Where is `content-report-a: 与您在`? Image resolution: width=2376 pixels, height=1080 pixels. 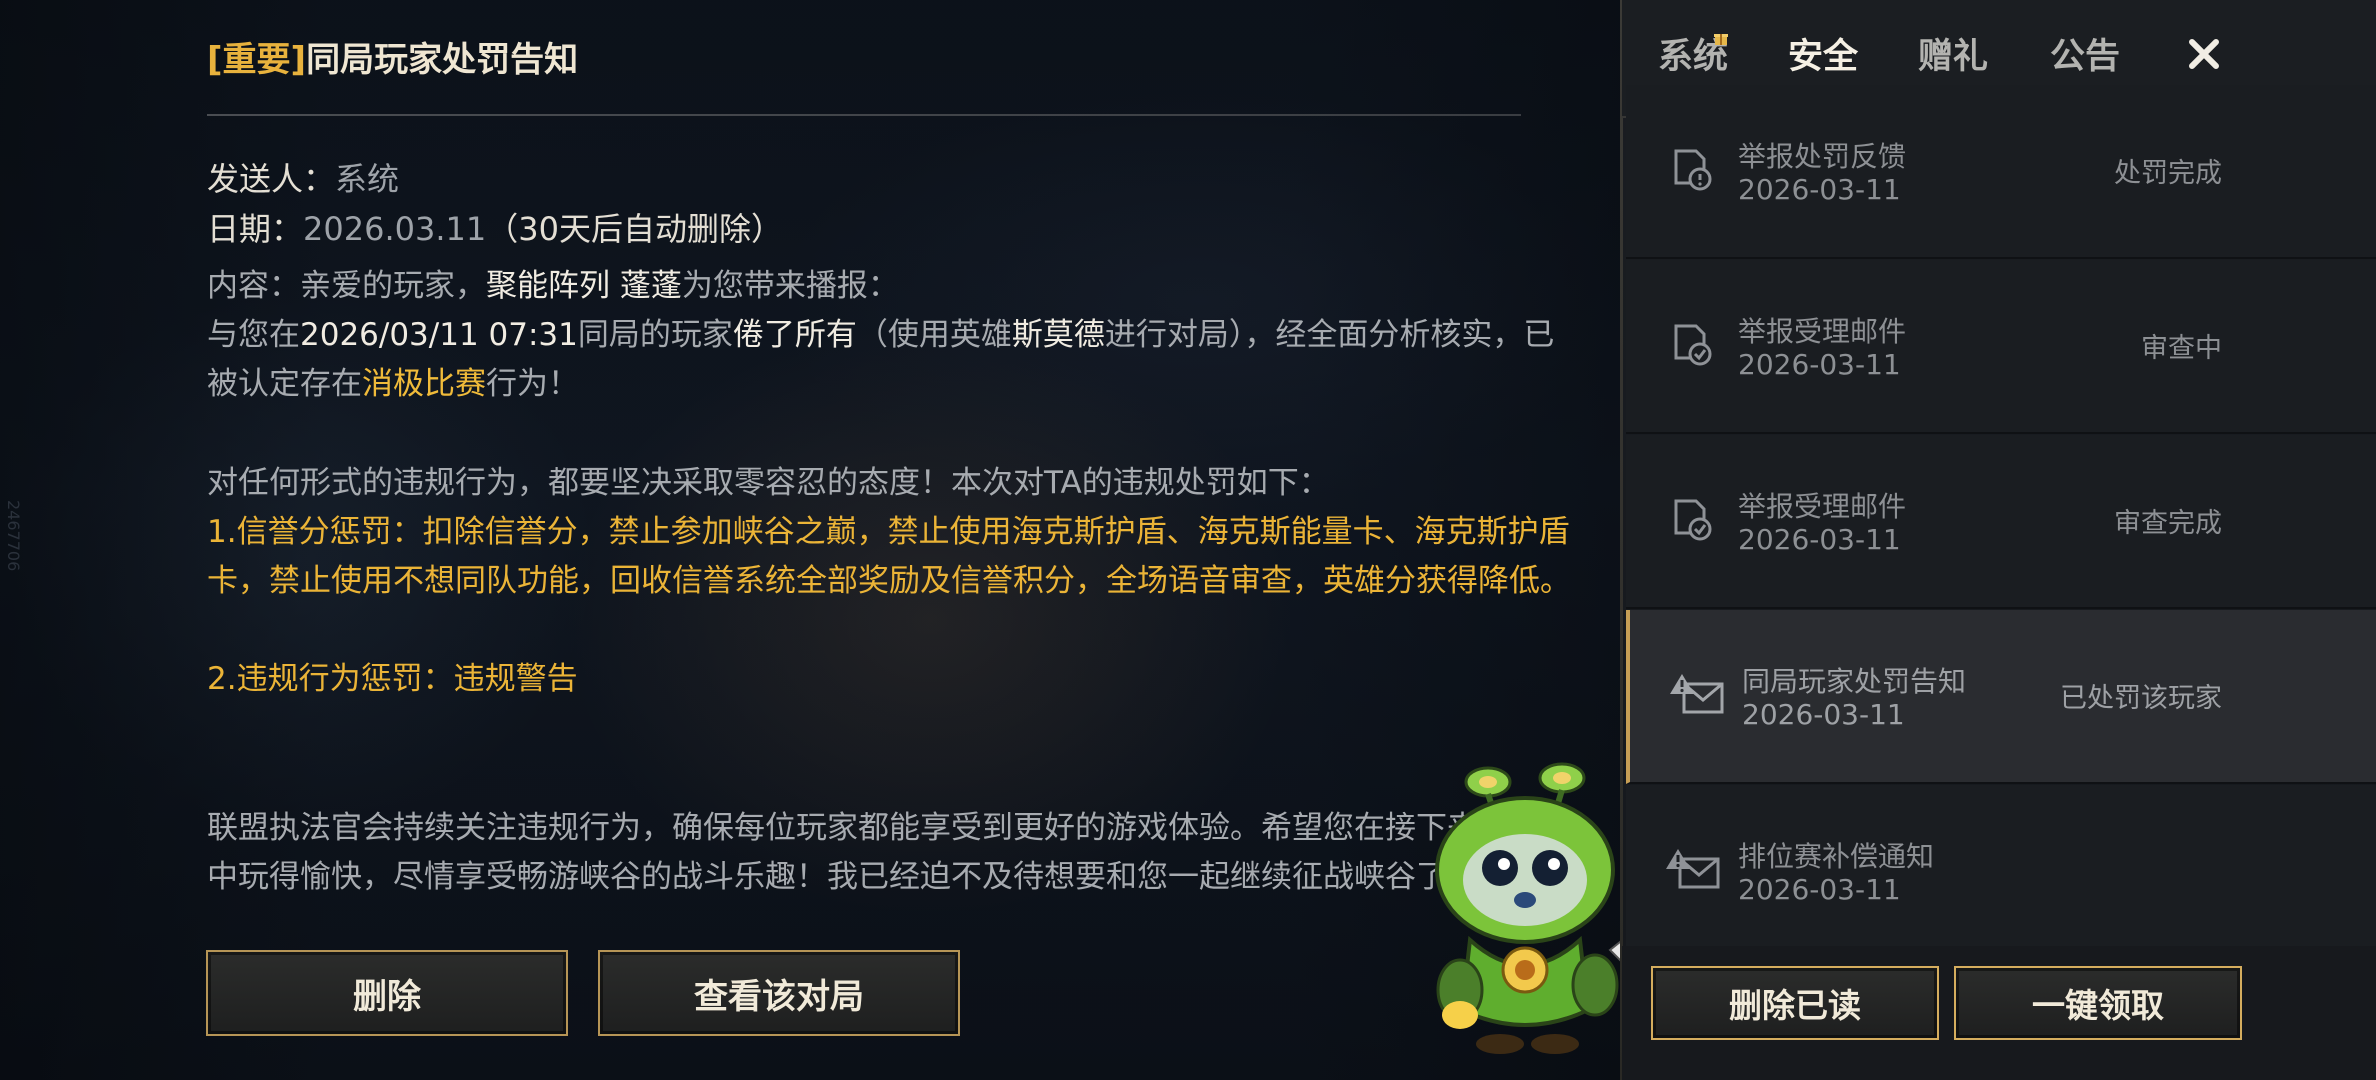
content-report-a: 与您在 is located at coordinates (253, 335).